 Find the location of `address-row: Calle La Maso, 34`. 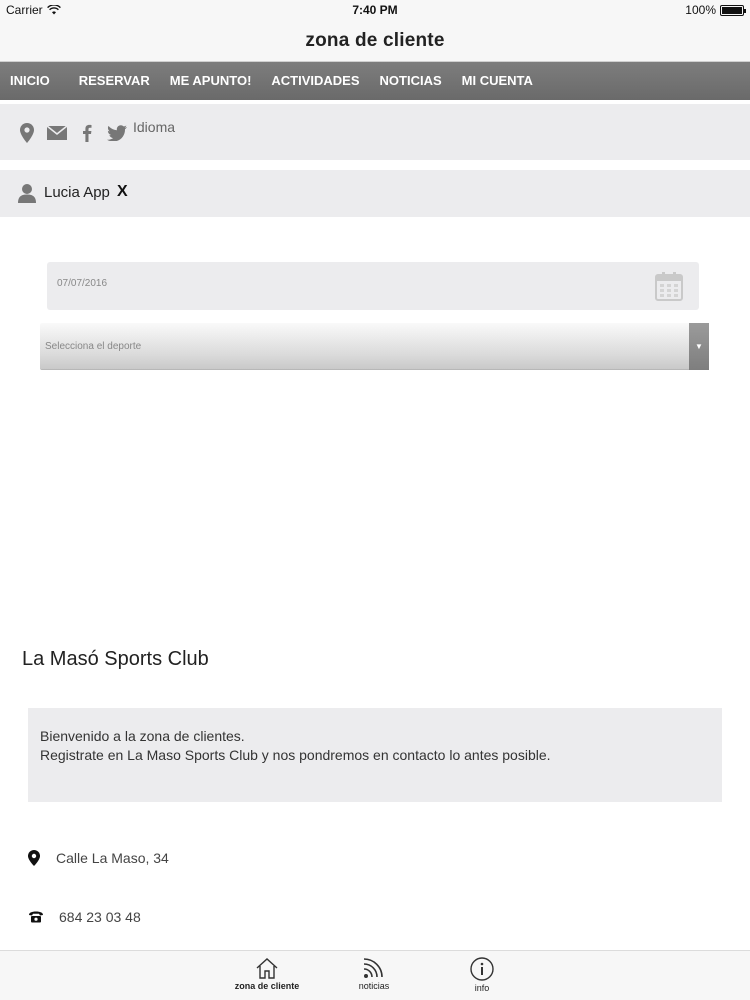

address-row: Calle La Maso, 34 is located at coordinates (98, 858).